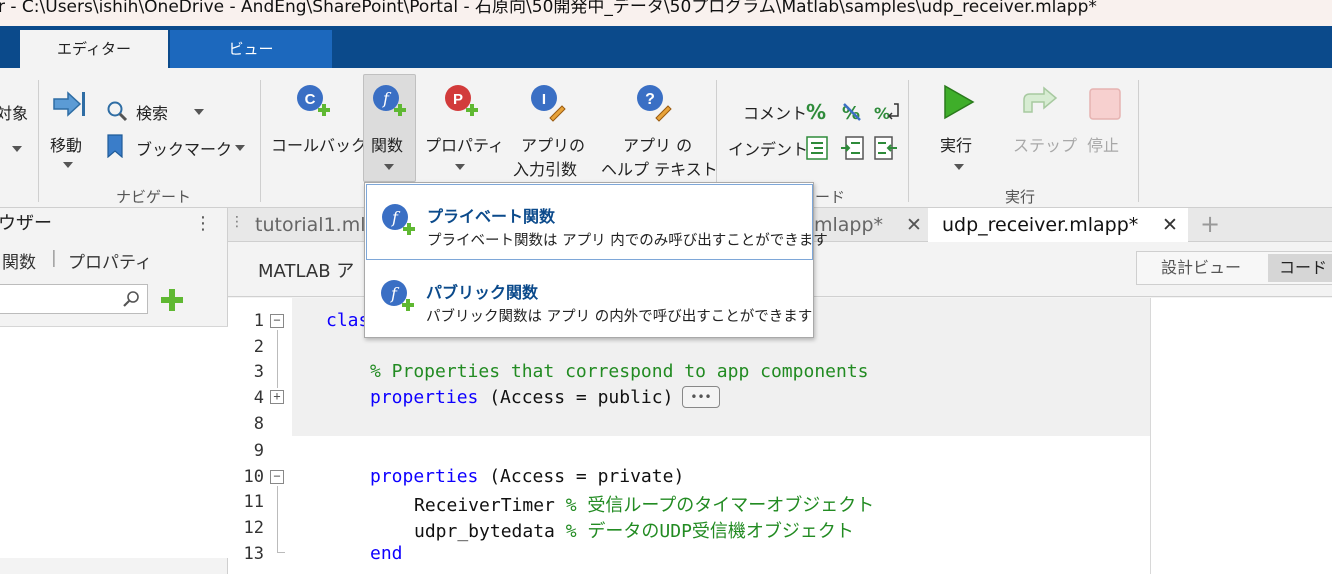 This screenshot has height=574, width=1332. I want to click on function-caret, so click(389, 167).